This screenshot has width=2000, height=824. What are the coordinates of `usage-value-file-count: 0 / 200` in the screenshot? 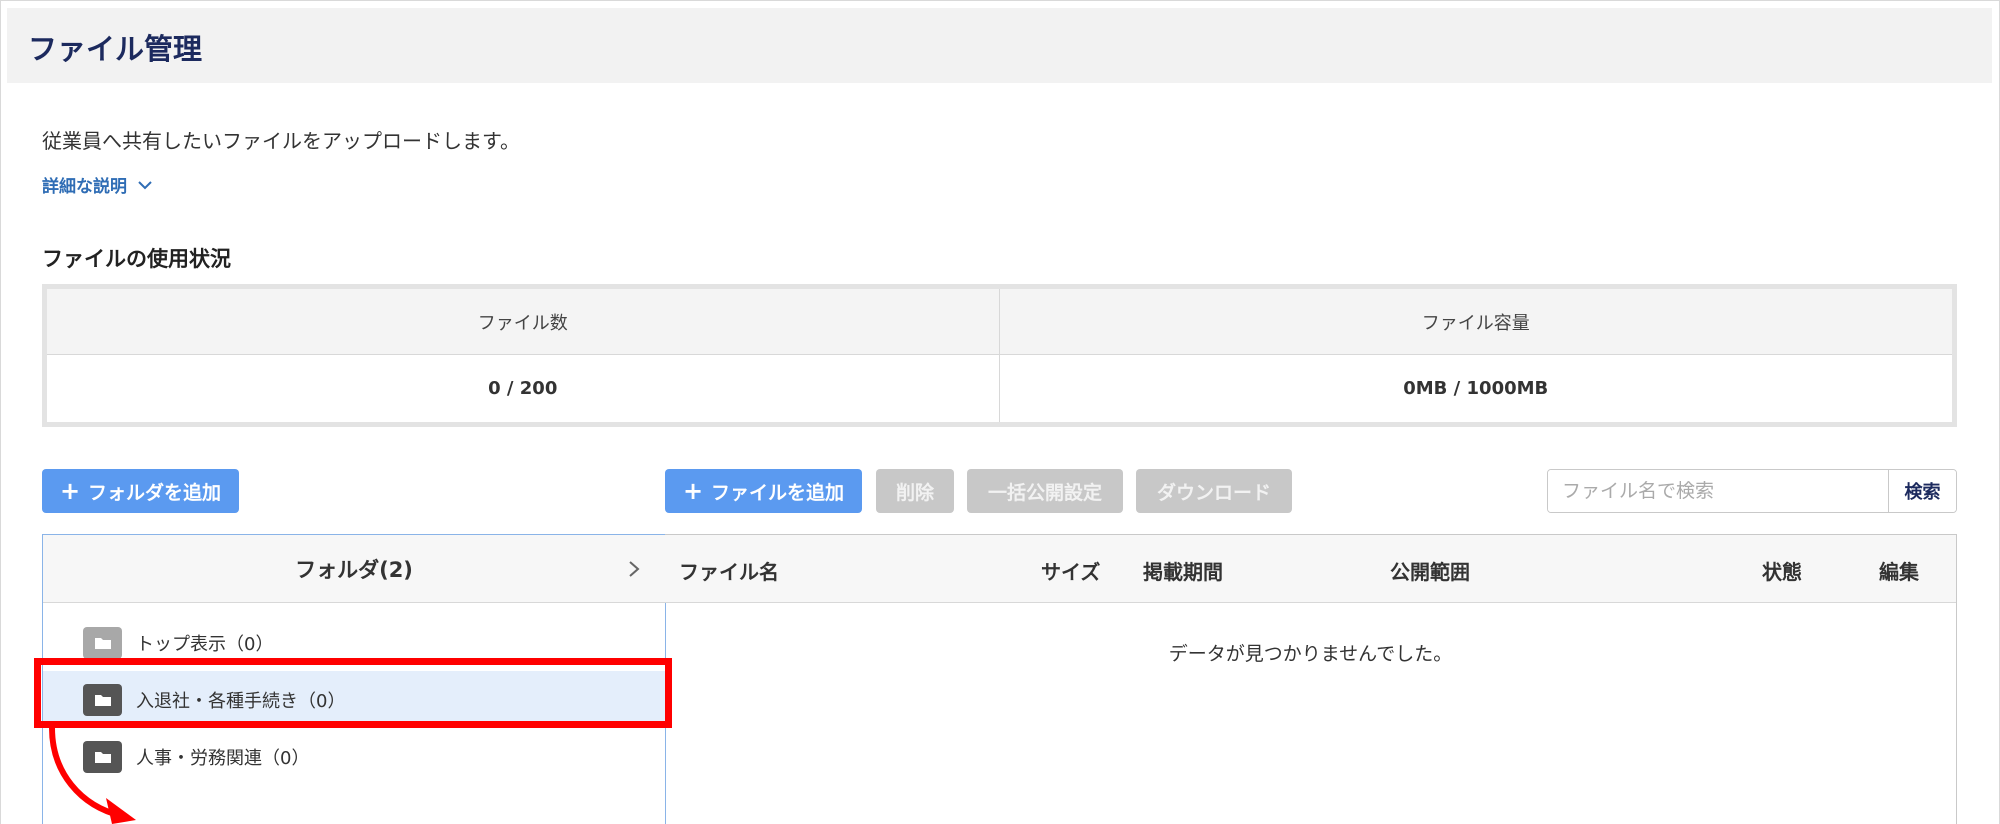 It's located at (523, 388).